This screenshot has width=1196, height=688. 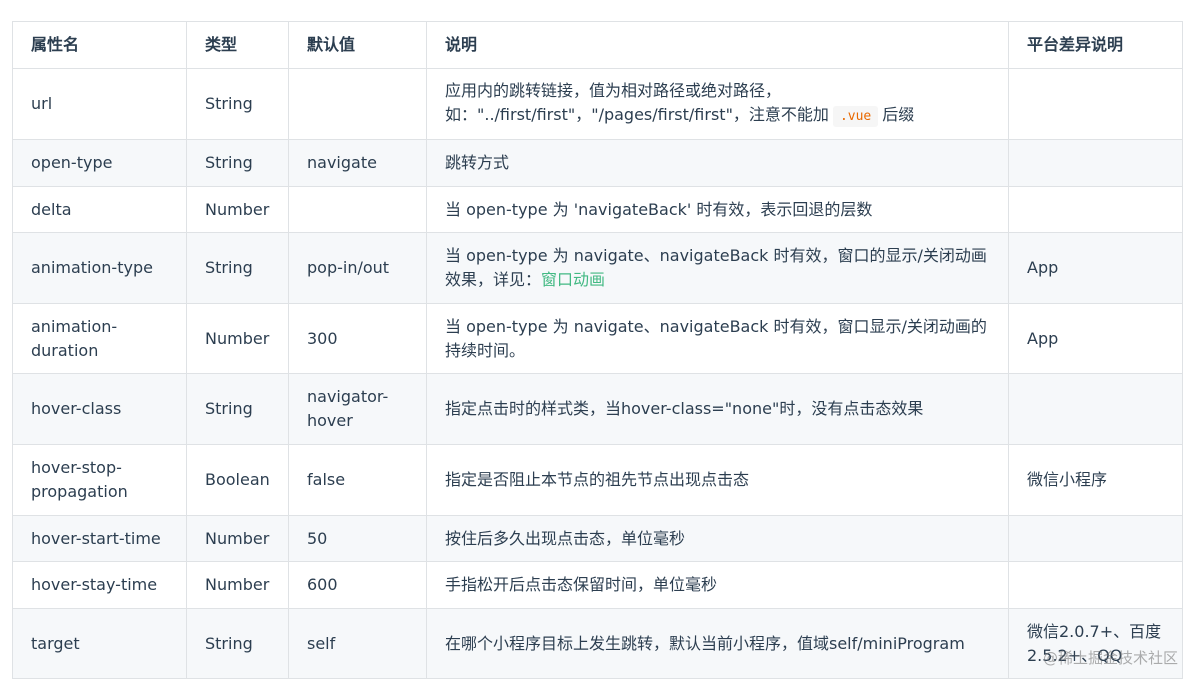 What do you see at coordinates (357, 45) in the screenshot?
I see `header-default-value: 默认值` at bounding box center [357, 45].